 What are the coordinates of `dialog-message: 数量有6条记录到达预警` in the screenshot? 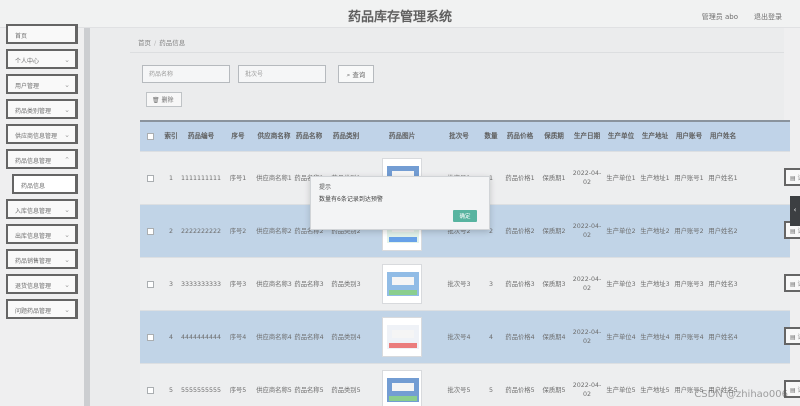 It's located at (351, 199).